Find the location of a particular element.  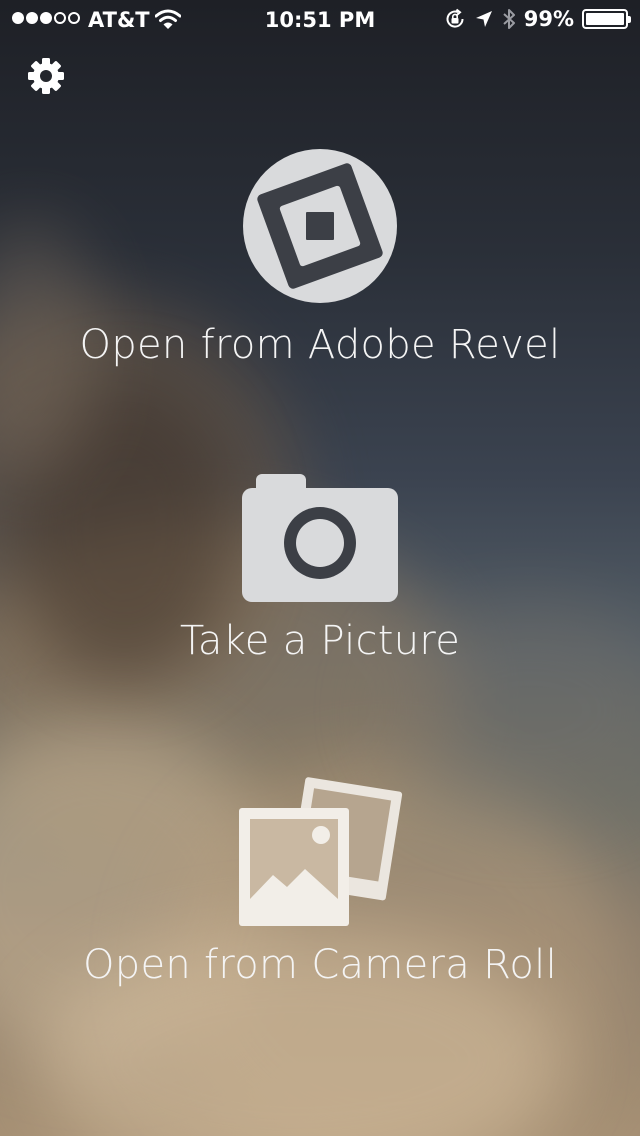

photos-icon is located at coordinates (321, 851).